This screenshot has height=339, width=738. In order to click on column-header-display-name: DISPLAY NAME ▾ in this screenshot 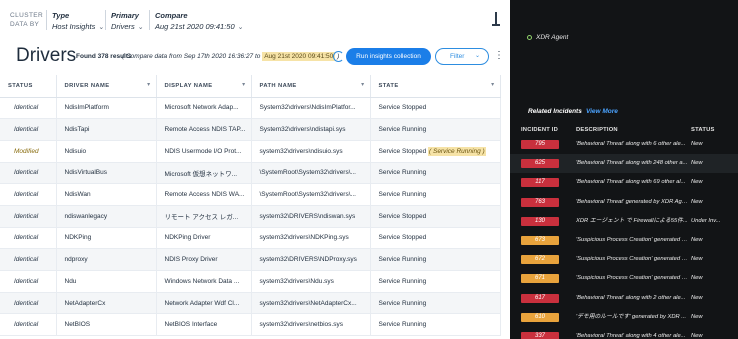, I will do `click(204, 86)`.